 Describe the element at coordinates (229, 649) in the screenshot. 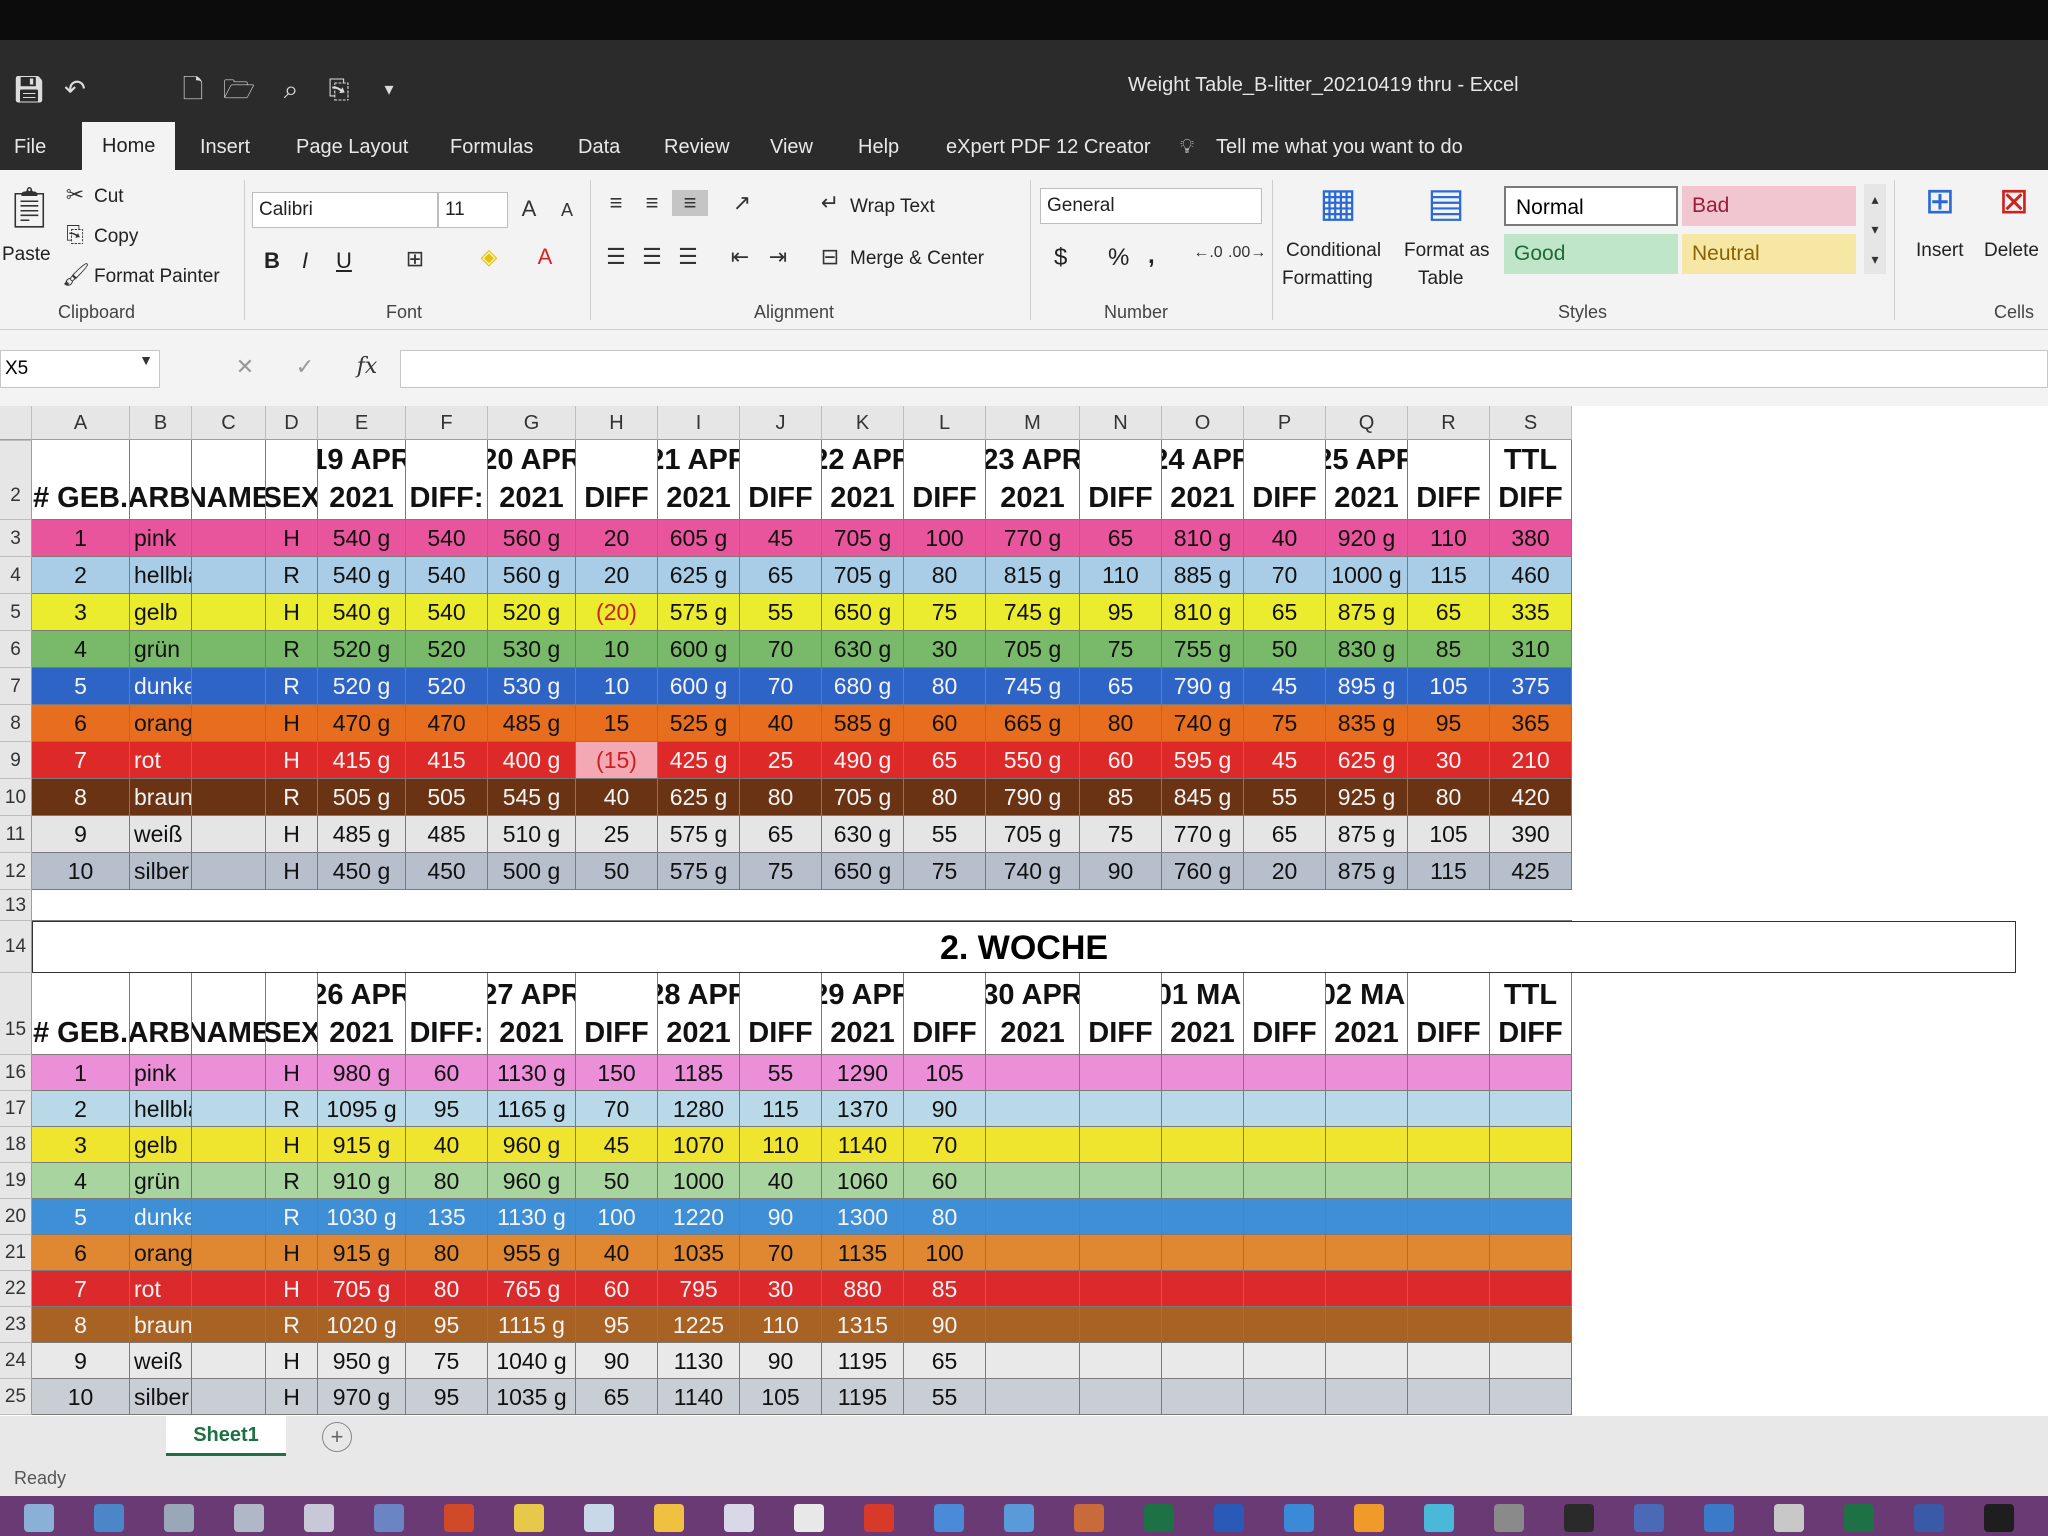

I see `week1-cell-c6` at that location.